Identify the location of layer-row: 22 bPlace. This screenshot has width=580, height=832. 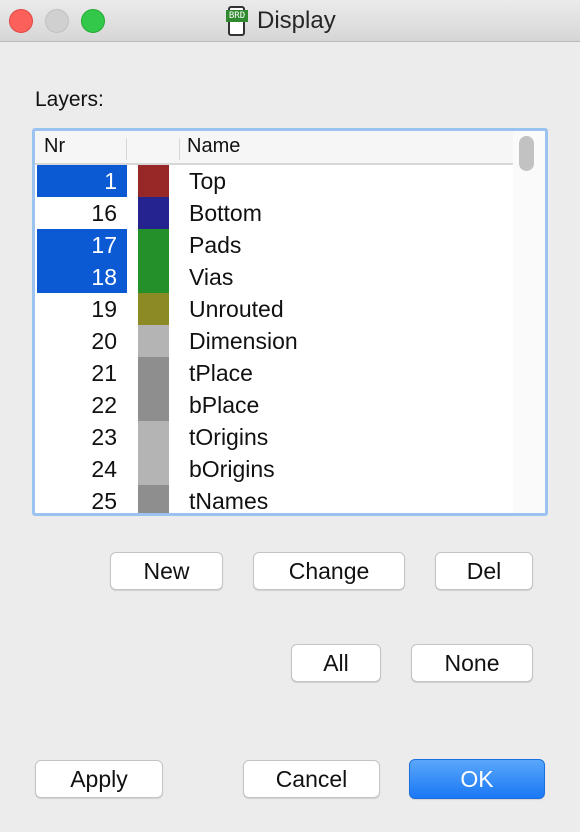
(274, 405).